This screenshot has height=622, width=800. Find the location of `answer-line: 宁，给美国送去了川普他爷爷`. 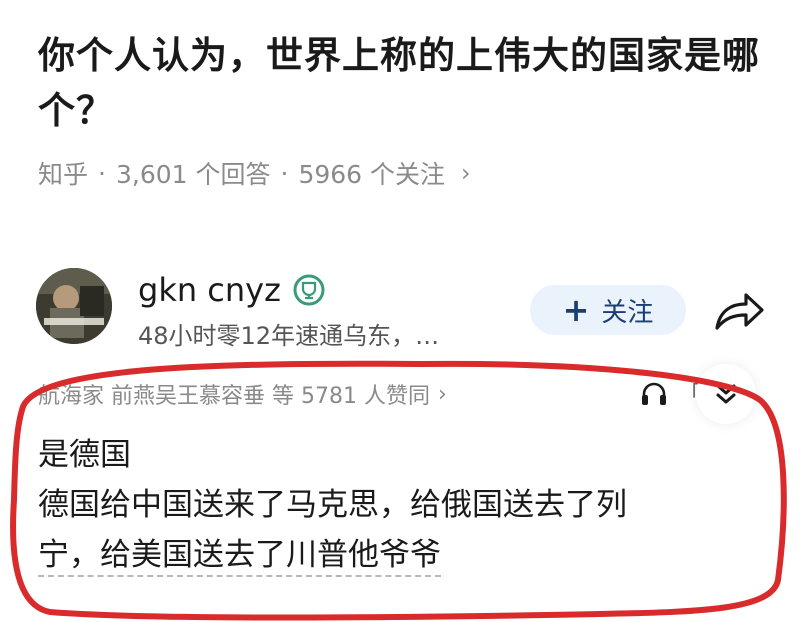

answer-line: 宁，给美国送去了川普他爷爷 is located at coordinates (403, 555).